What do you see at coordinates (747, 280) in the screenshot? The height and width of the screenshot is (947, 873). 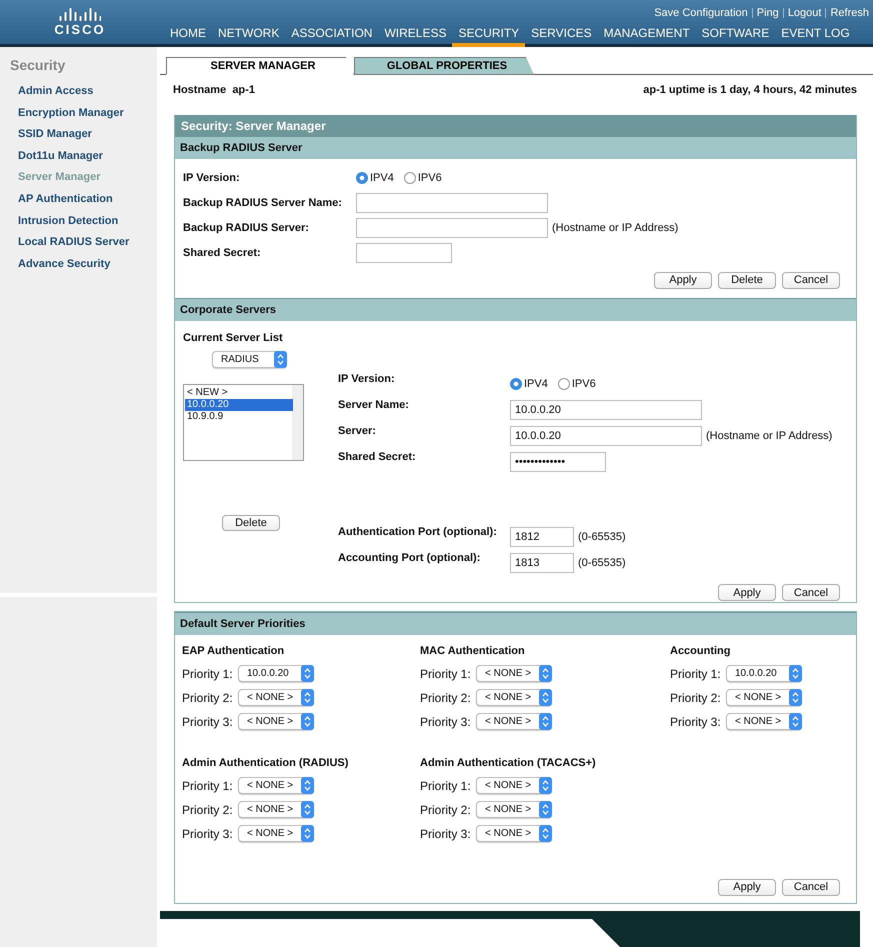 I see `action-button: Delete` at bounding box center [747, 280].